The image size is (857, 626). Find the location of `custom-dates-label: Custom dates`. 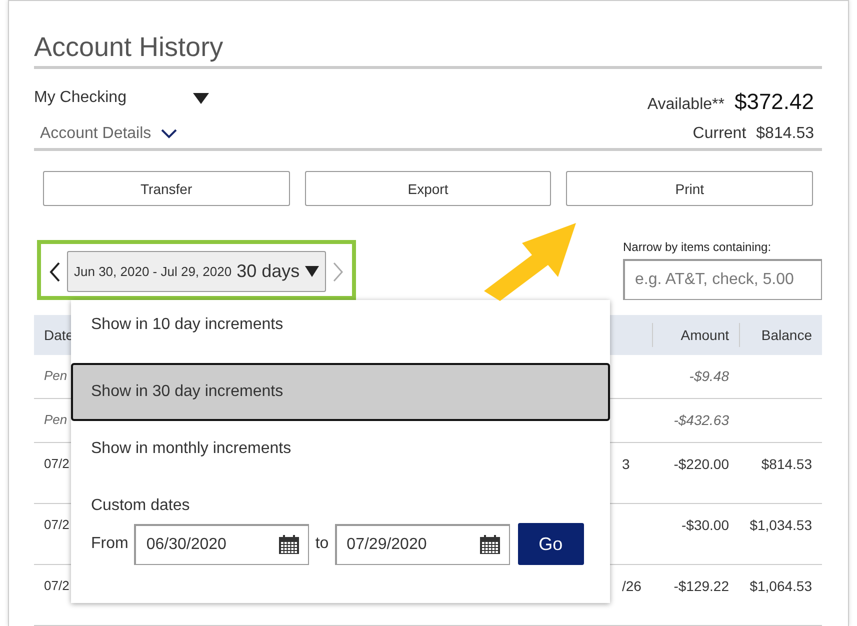

custom-dates-label: Custom dates is located at coordinates (141, 506).